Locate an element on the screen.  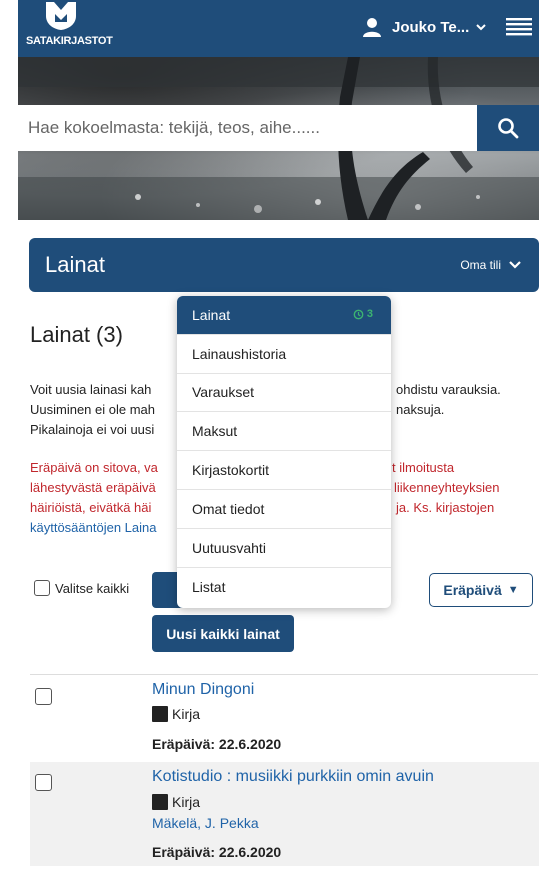
renew-icon is located at coordinates (358, 314).